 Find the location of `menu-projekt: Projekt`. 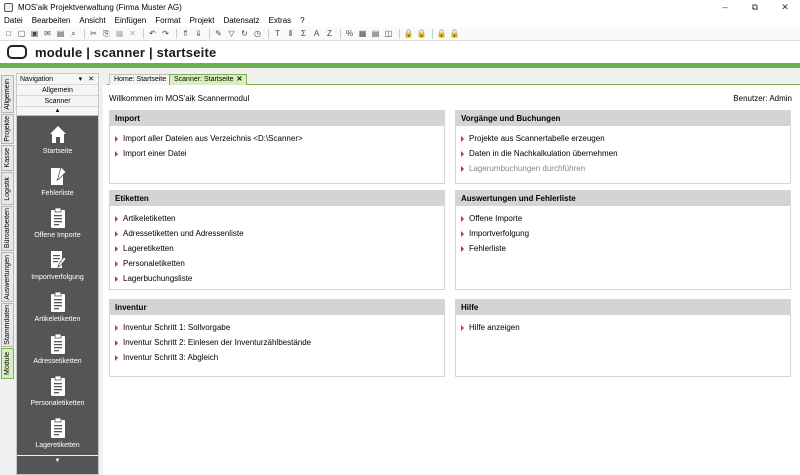

menu-projekt: Projekt is located at coordinates (202, 20).